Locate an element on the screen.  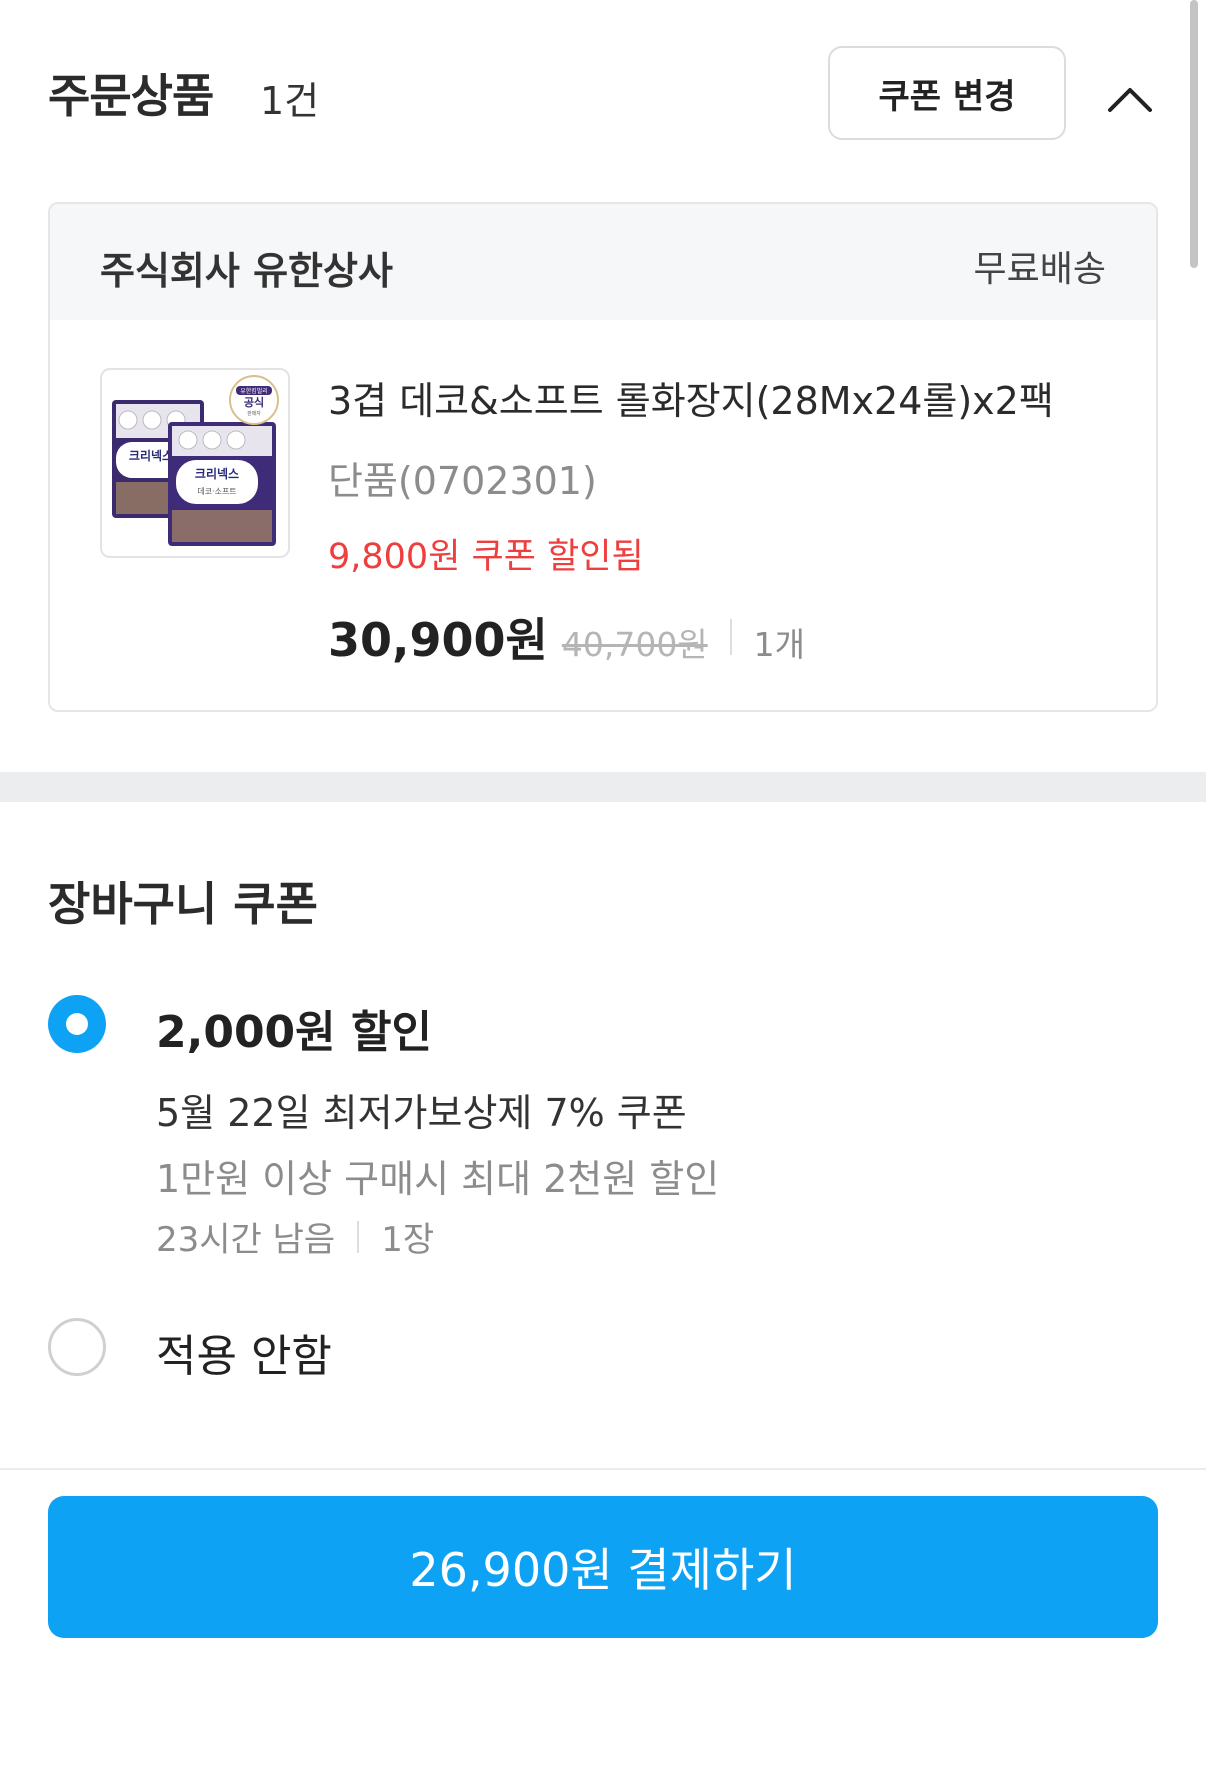
coupon-meta: 23시간 남음 1장 is located at coordinates (295, 1236).